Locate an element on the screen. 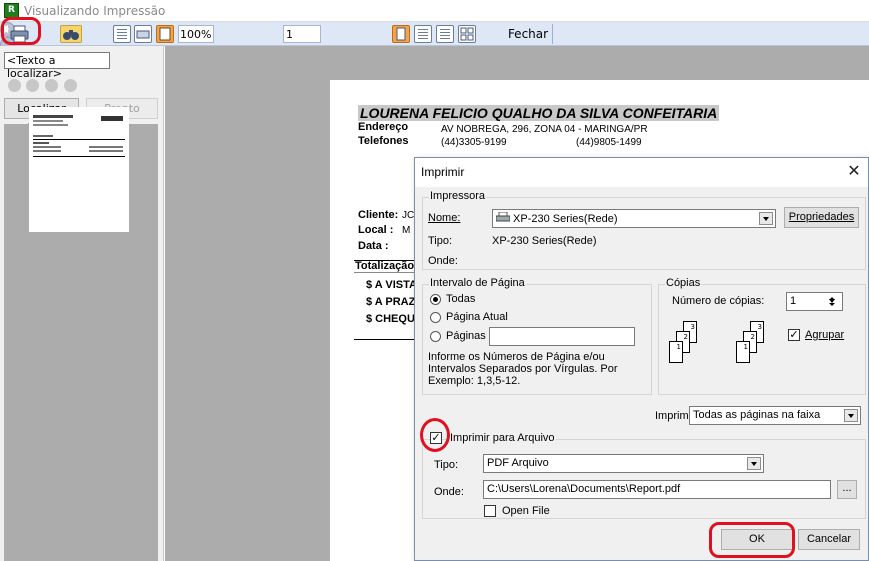 This screenshot has width=869, height=561. toolbar-divider is located at coordinates (552, 34).